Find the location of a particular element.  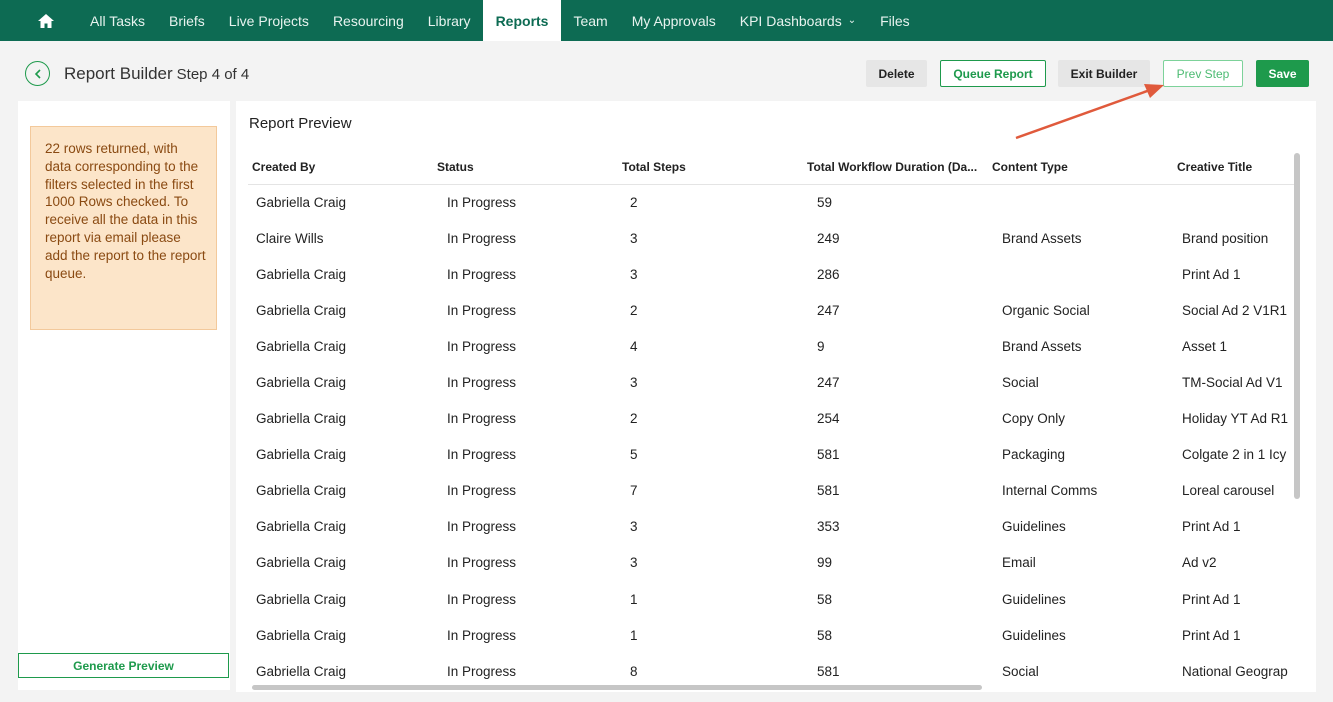

prev-step-button: Prev Step is located at coordinates (1203, 73).